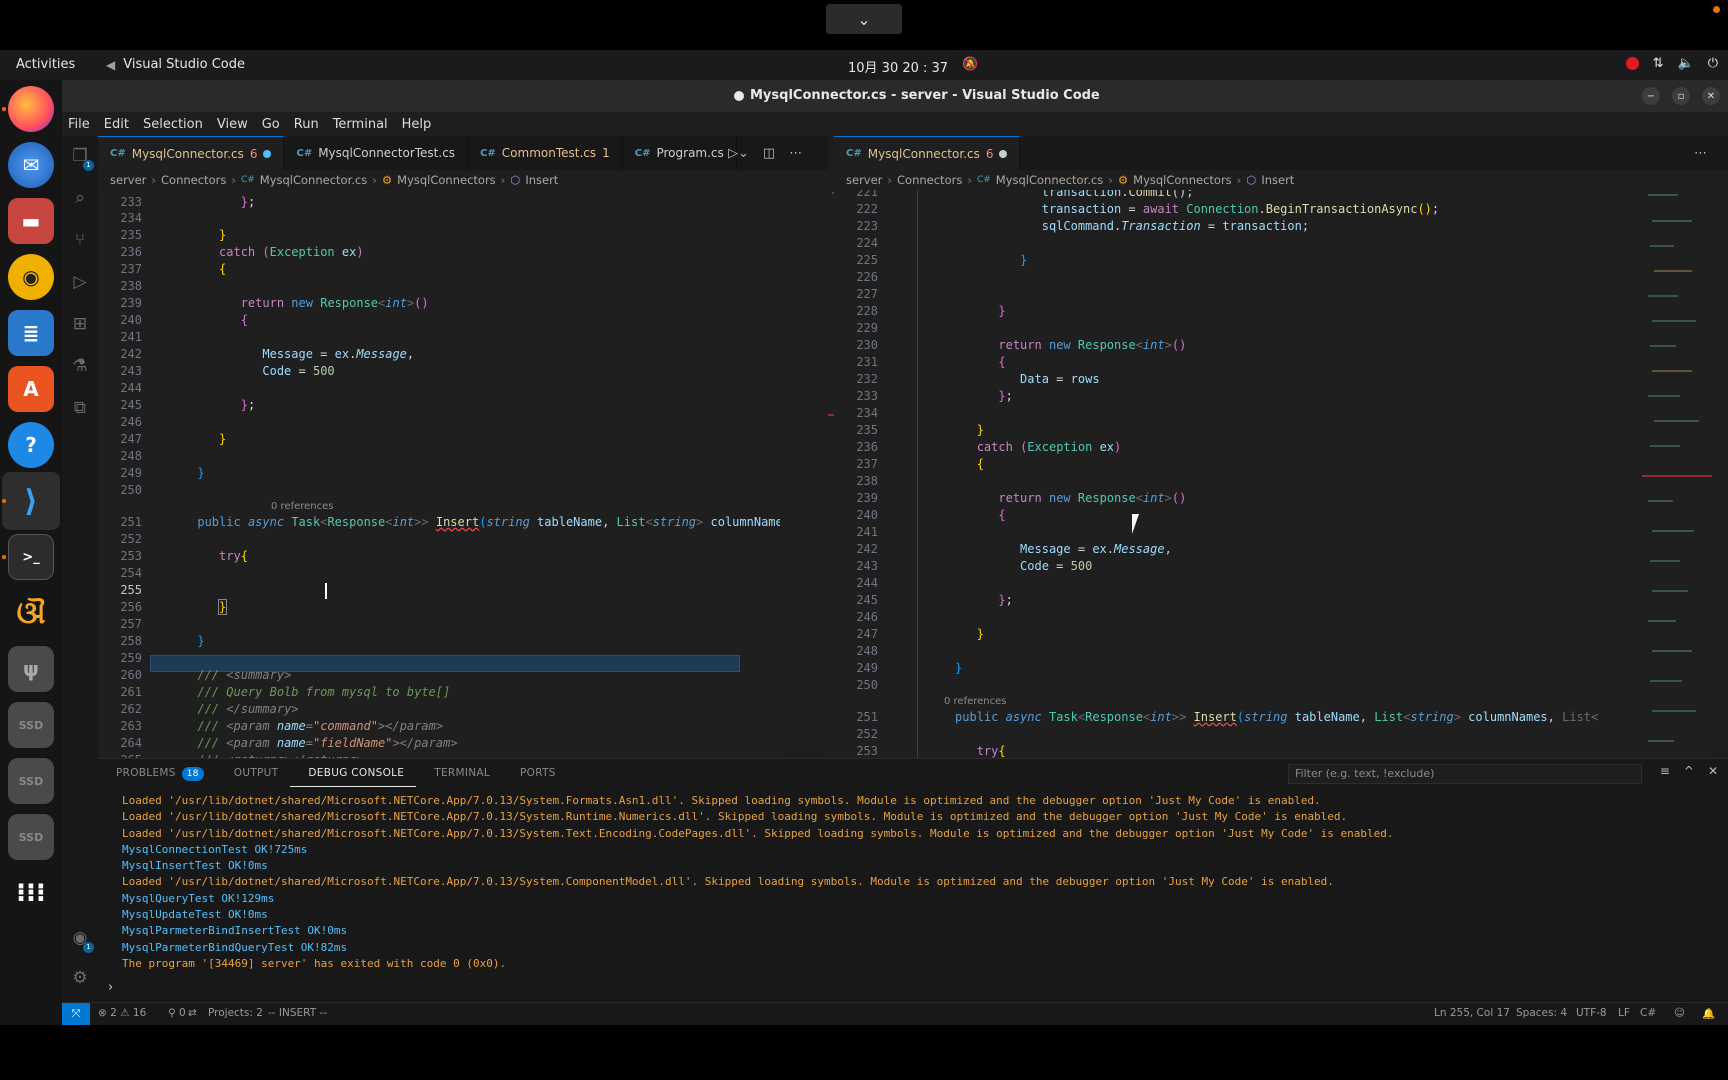  I want to click on menu-file: File, so click(79, 124).